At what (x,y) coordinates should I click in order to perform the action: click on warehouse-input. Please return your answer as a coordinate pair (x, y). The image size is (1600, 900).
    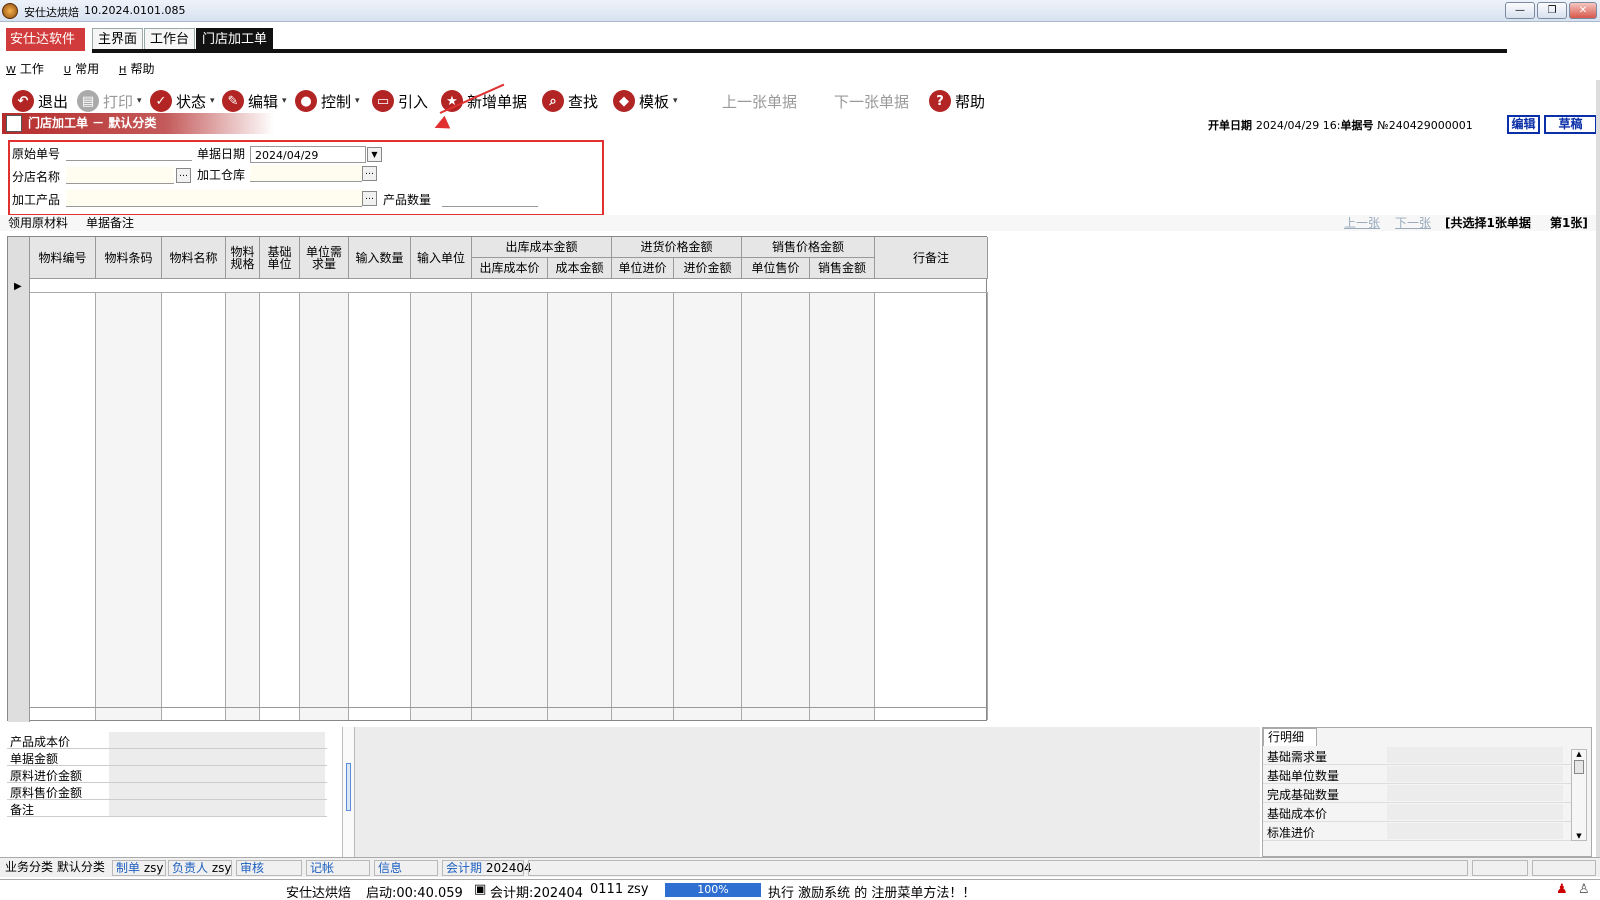
    Looking at the image, I should click on (306, 173).